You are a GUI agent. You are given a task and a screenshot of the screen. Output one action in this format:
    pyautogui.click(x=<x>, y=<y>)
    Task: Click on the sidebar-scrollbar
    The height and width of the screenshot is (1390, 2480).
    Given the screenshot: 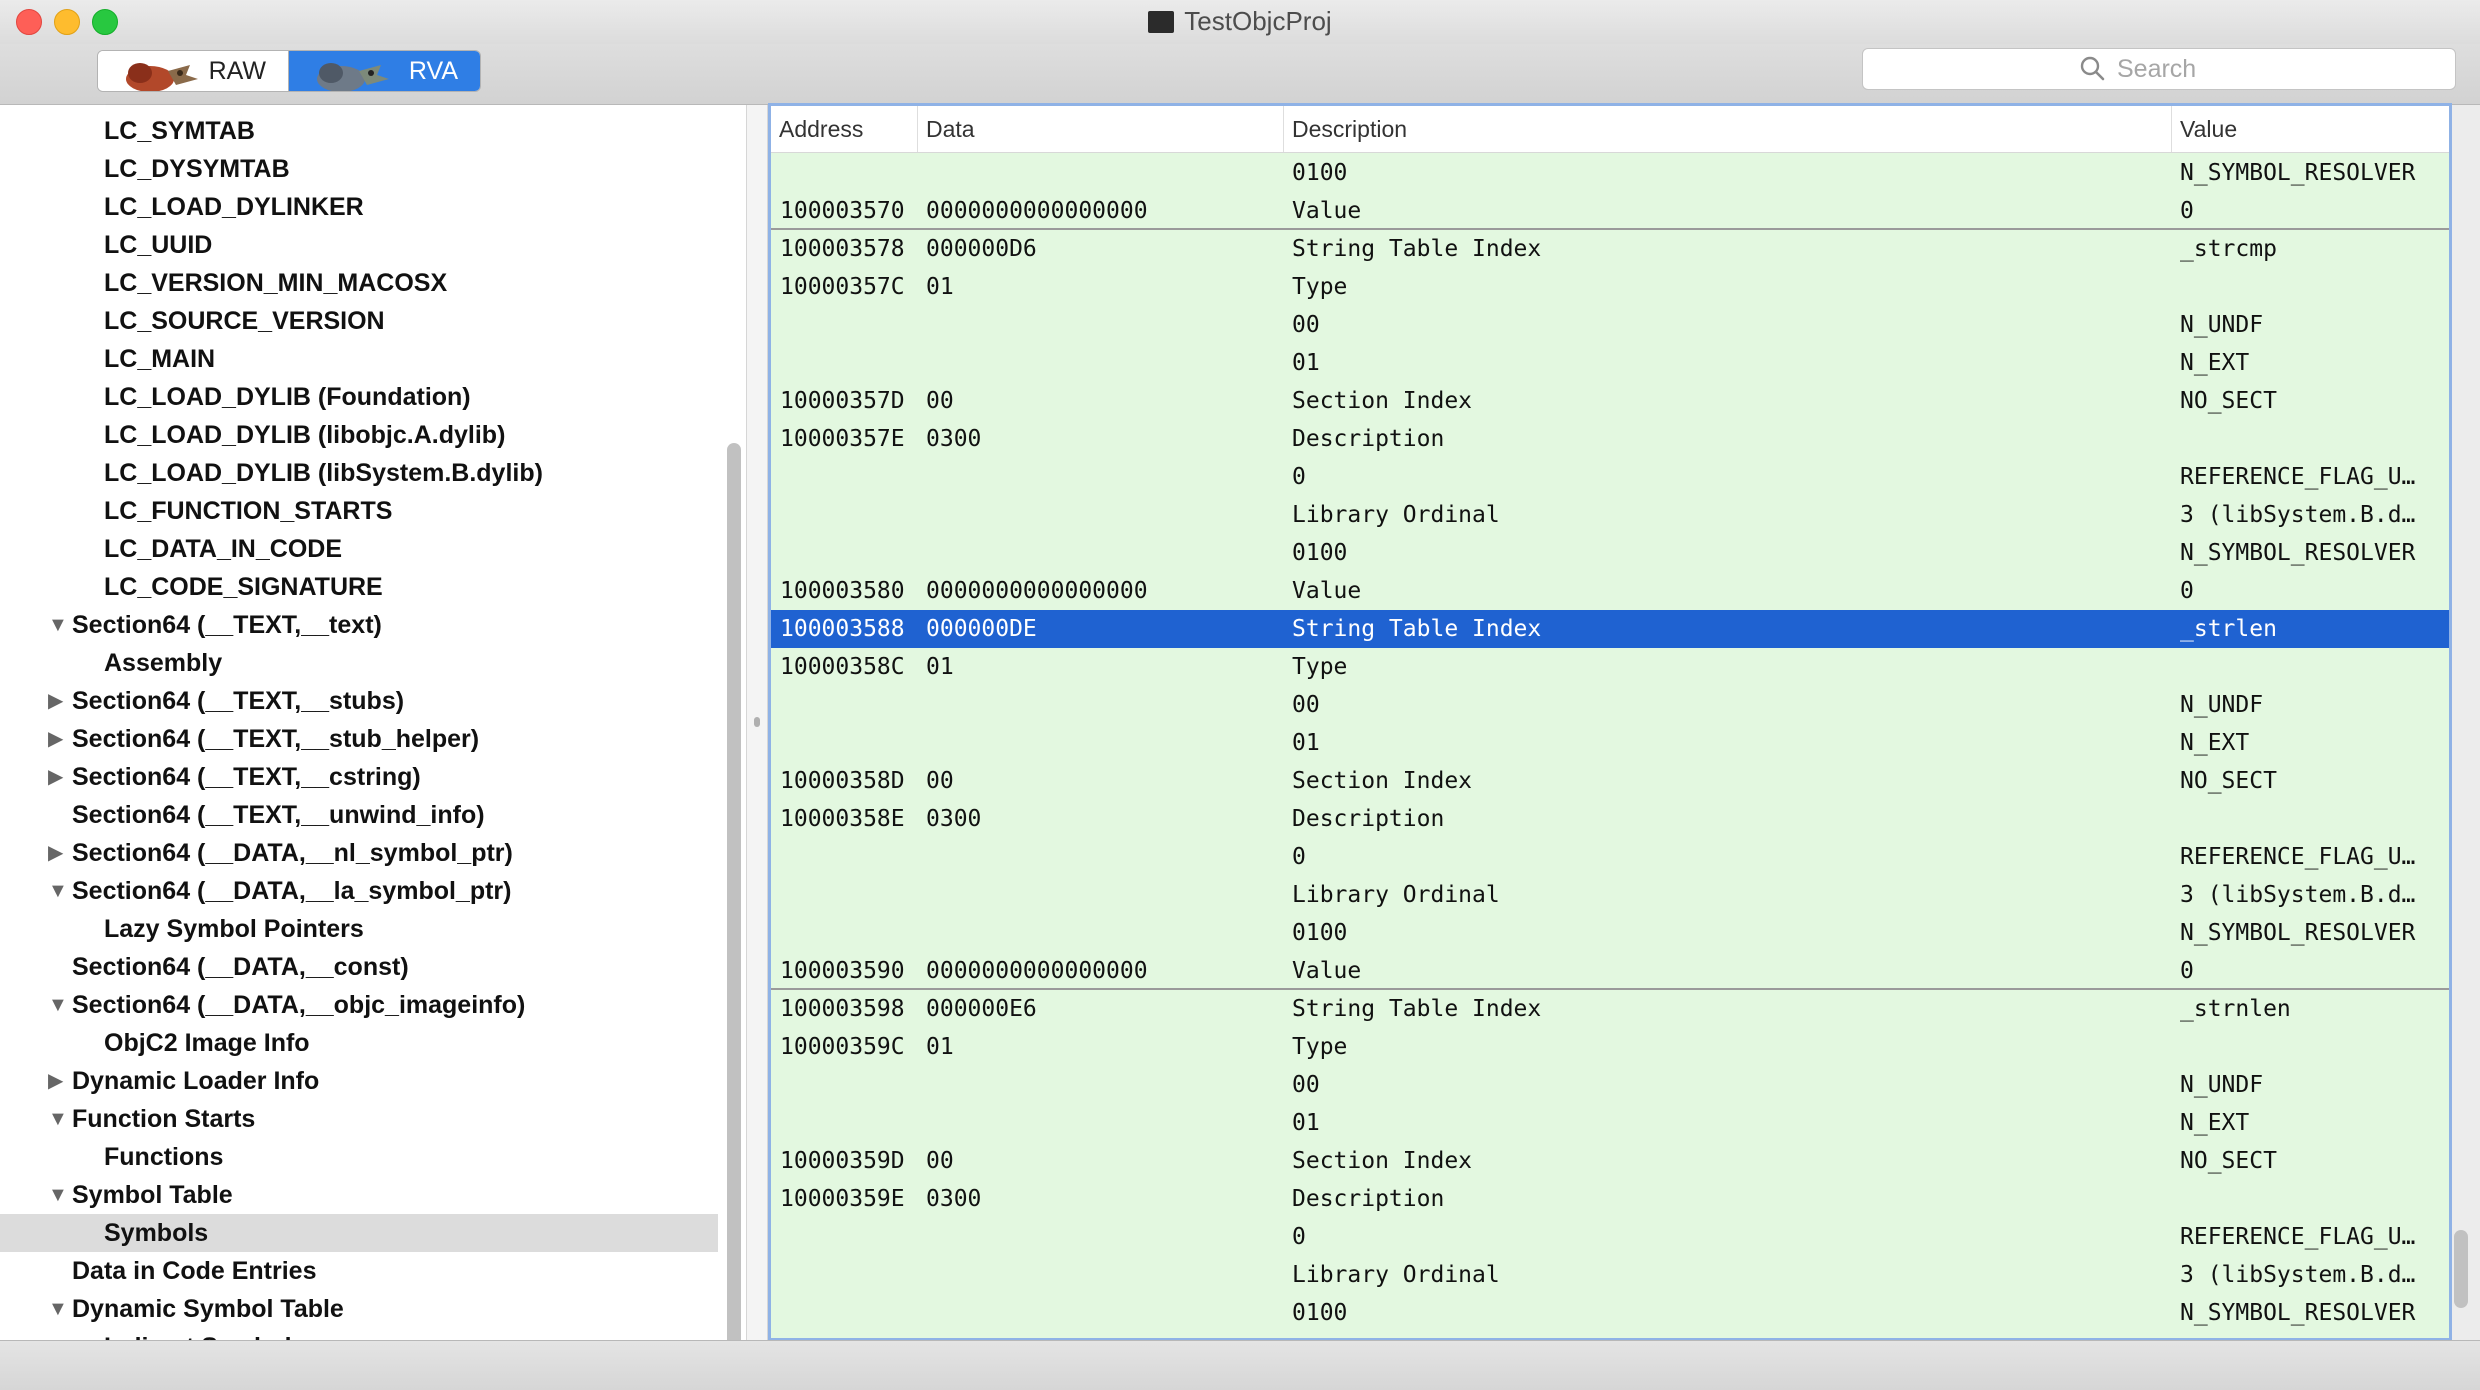 What is the action you would take?
    pyautogui.click(x=734, y=891)
    